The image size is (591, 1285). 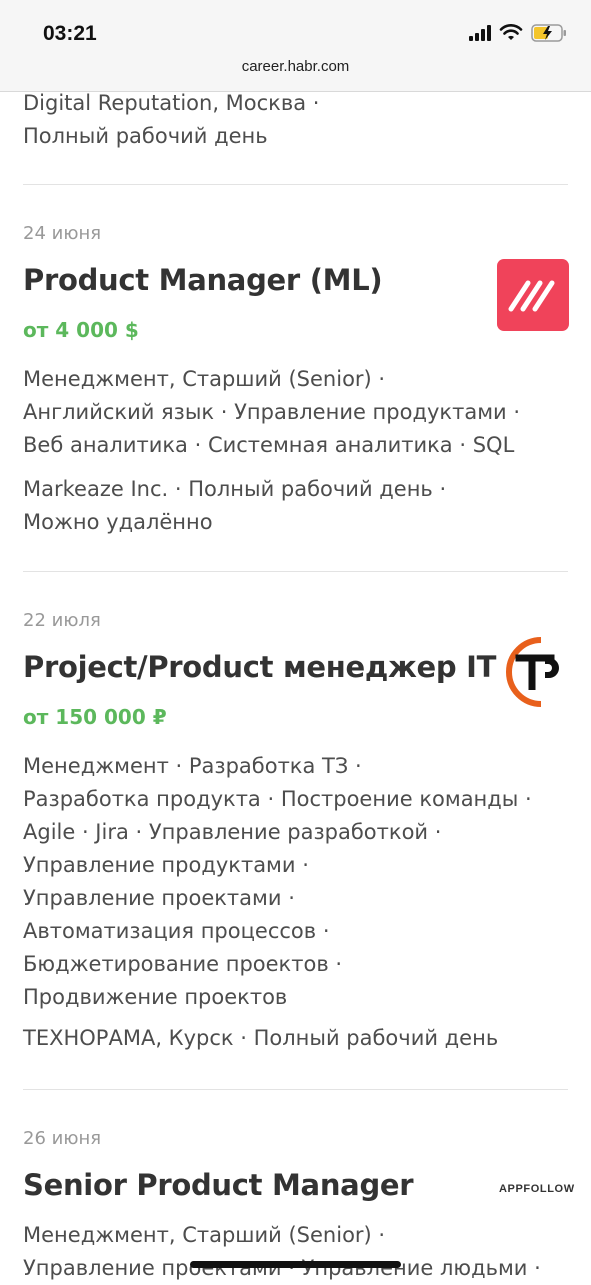 What do you see at coordinates (70, 33) in the screenshot?
I see `status-time: 03:21` at bounding box center [70, 33].